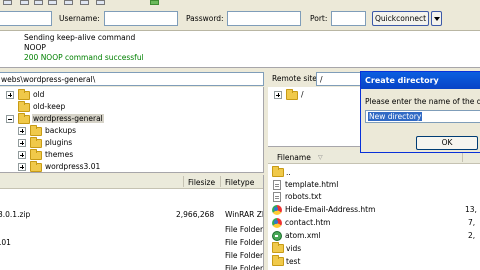 The height and width of the screenshot is (270, 480). I want to click on refresh-icon, so click(68, 2).